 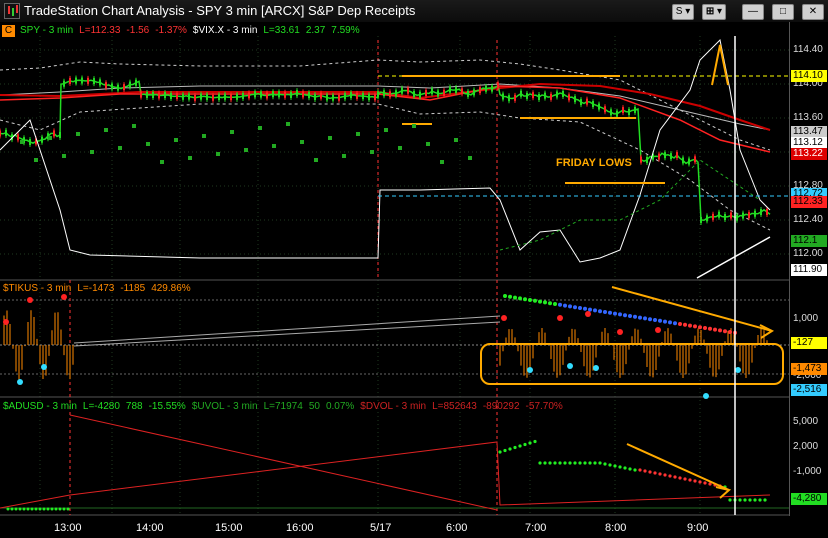 What do you see at coordinates (457, 528) in the screenshot?
I see `time-axis-label: 6:00` at bounding box center [457, 528].